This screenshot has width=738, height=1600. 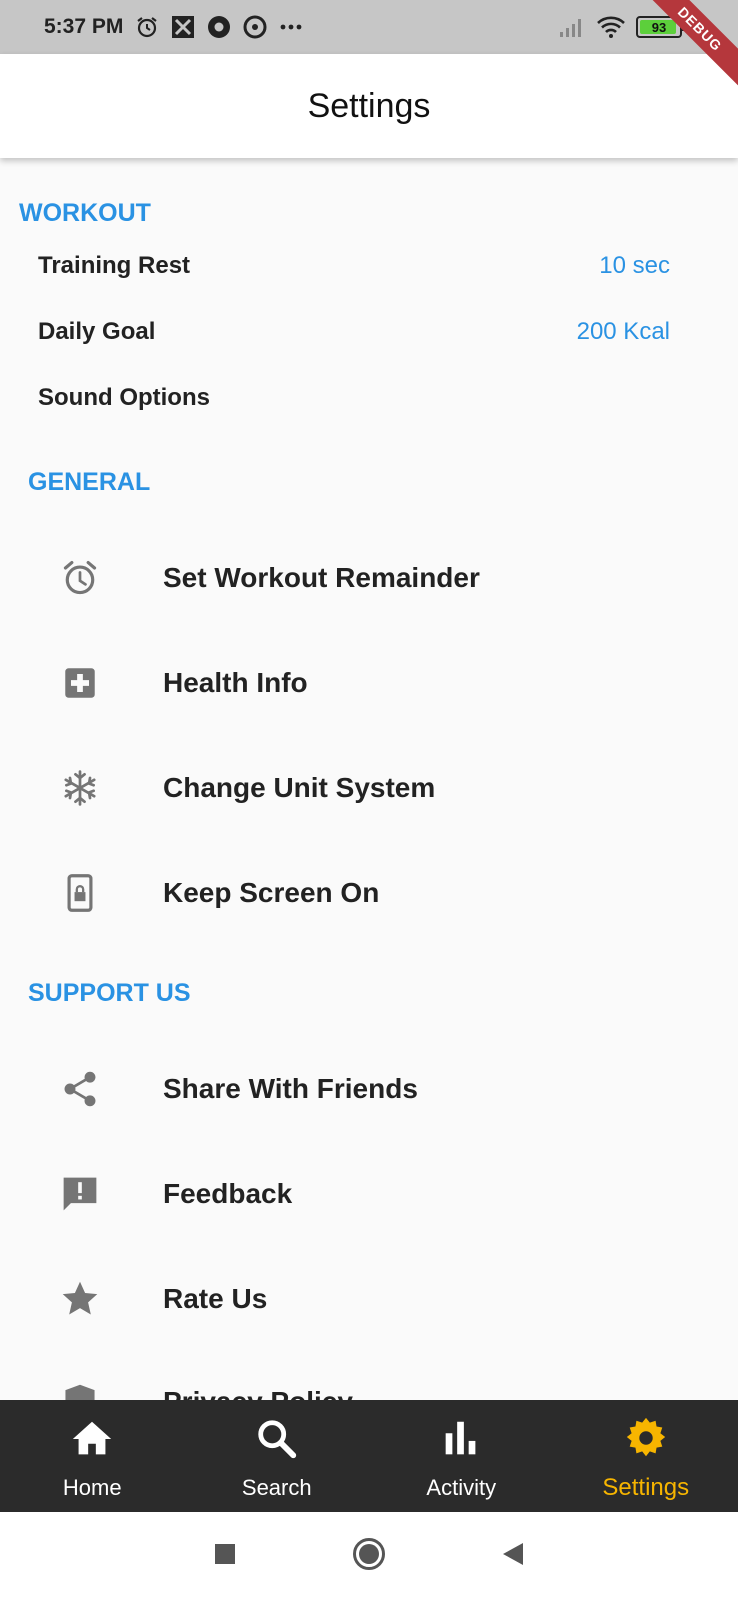 What do you see at coordinates (80, 1194) in the screenshot?
I see `feedback-icon` at bounding box center [80, 1194].